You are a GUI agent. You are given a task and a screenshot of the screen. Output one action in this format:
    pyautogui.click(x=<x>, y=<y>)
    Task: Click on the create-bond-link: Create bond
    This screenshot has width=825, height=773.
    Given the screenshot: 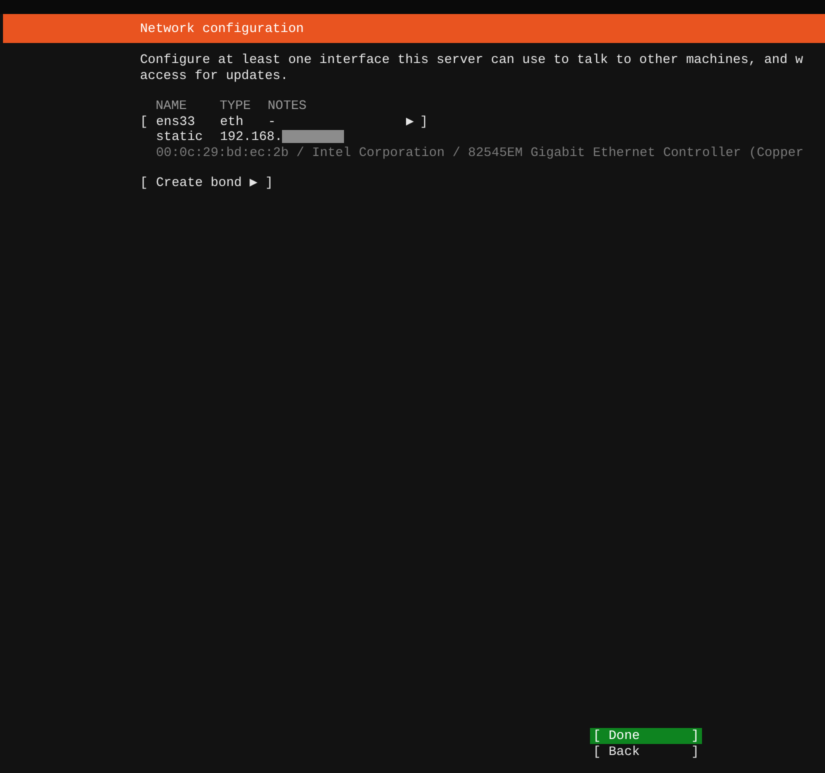 What is the action you would take?
    pyautogui.click(x=199, y=182)
    